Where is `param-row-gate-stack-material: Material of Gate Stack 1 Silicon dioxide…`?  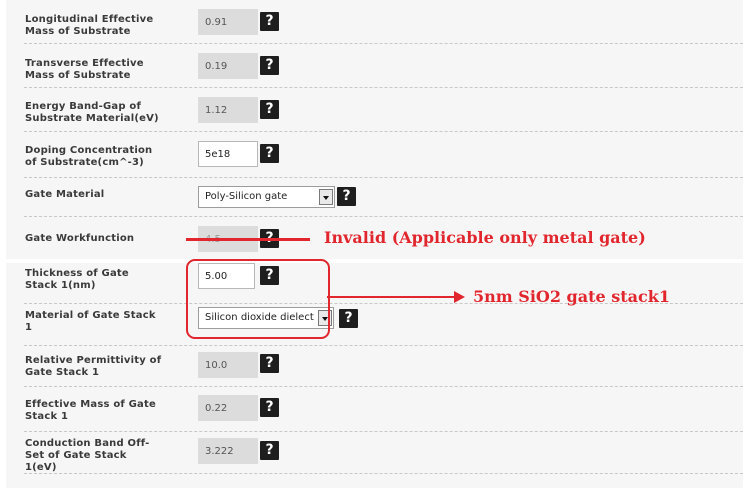 param-row-gate-stack-material: Material of Gate Stack 1 Silicon dioxide… is located at coordinates (374, 325).